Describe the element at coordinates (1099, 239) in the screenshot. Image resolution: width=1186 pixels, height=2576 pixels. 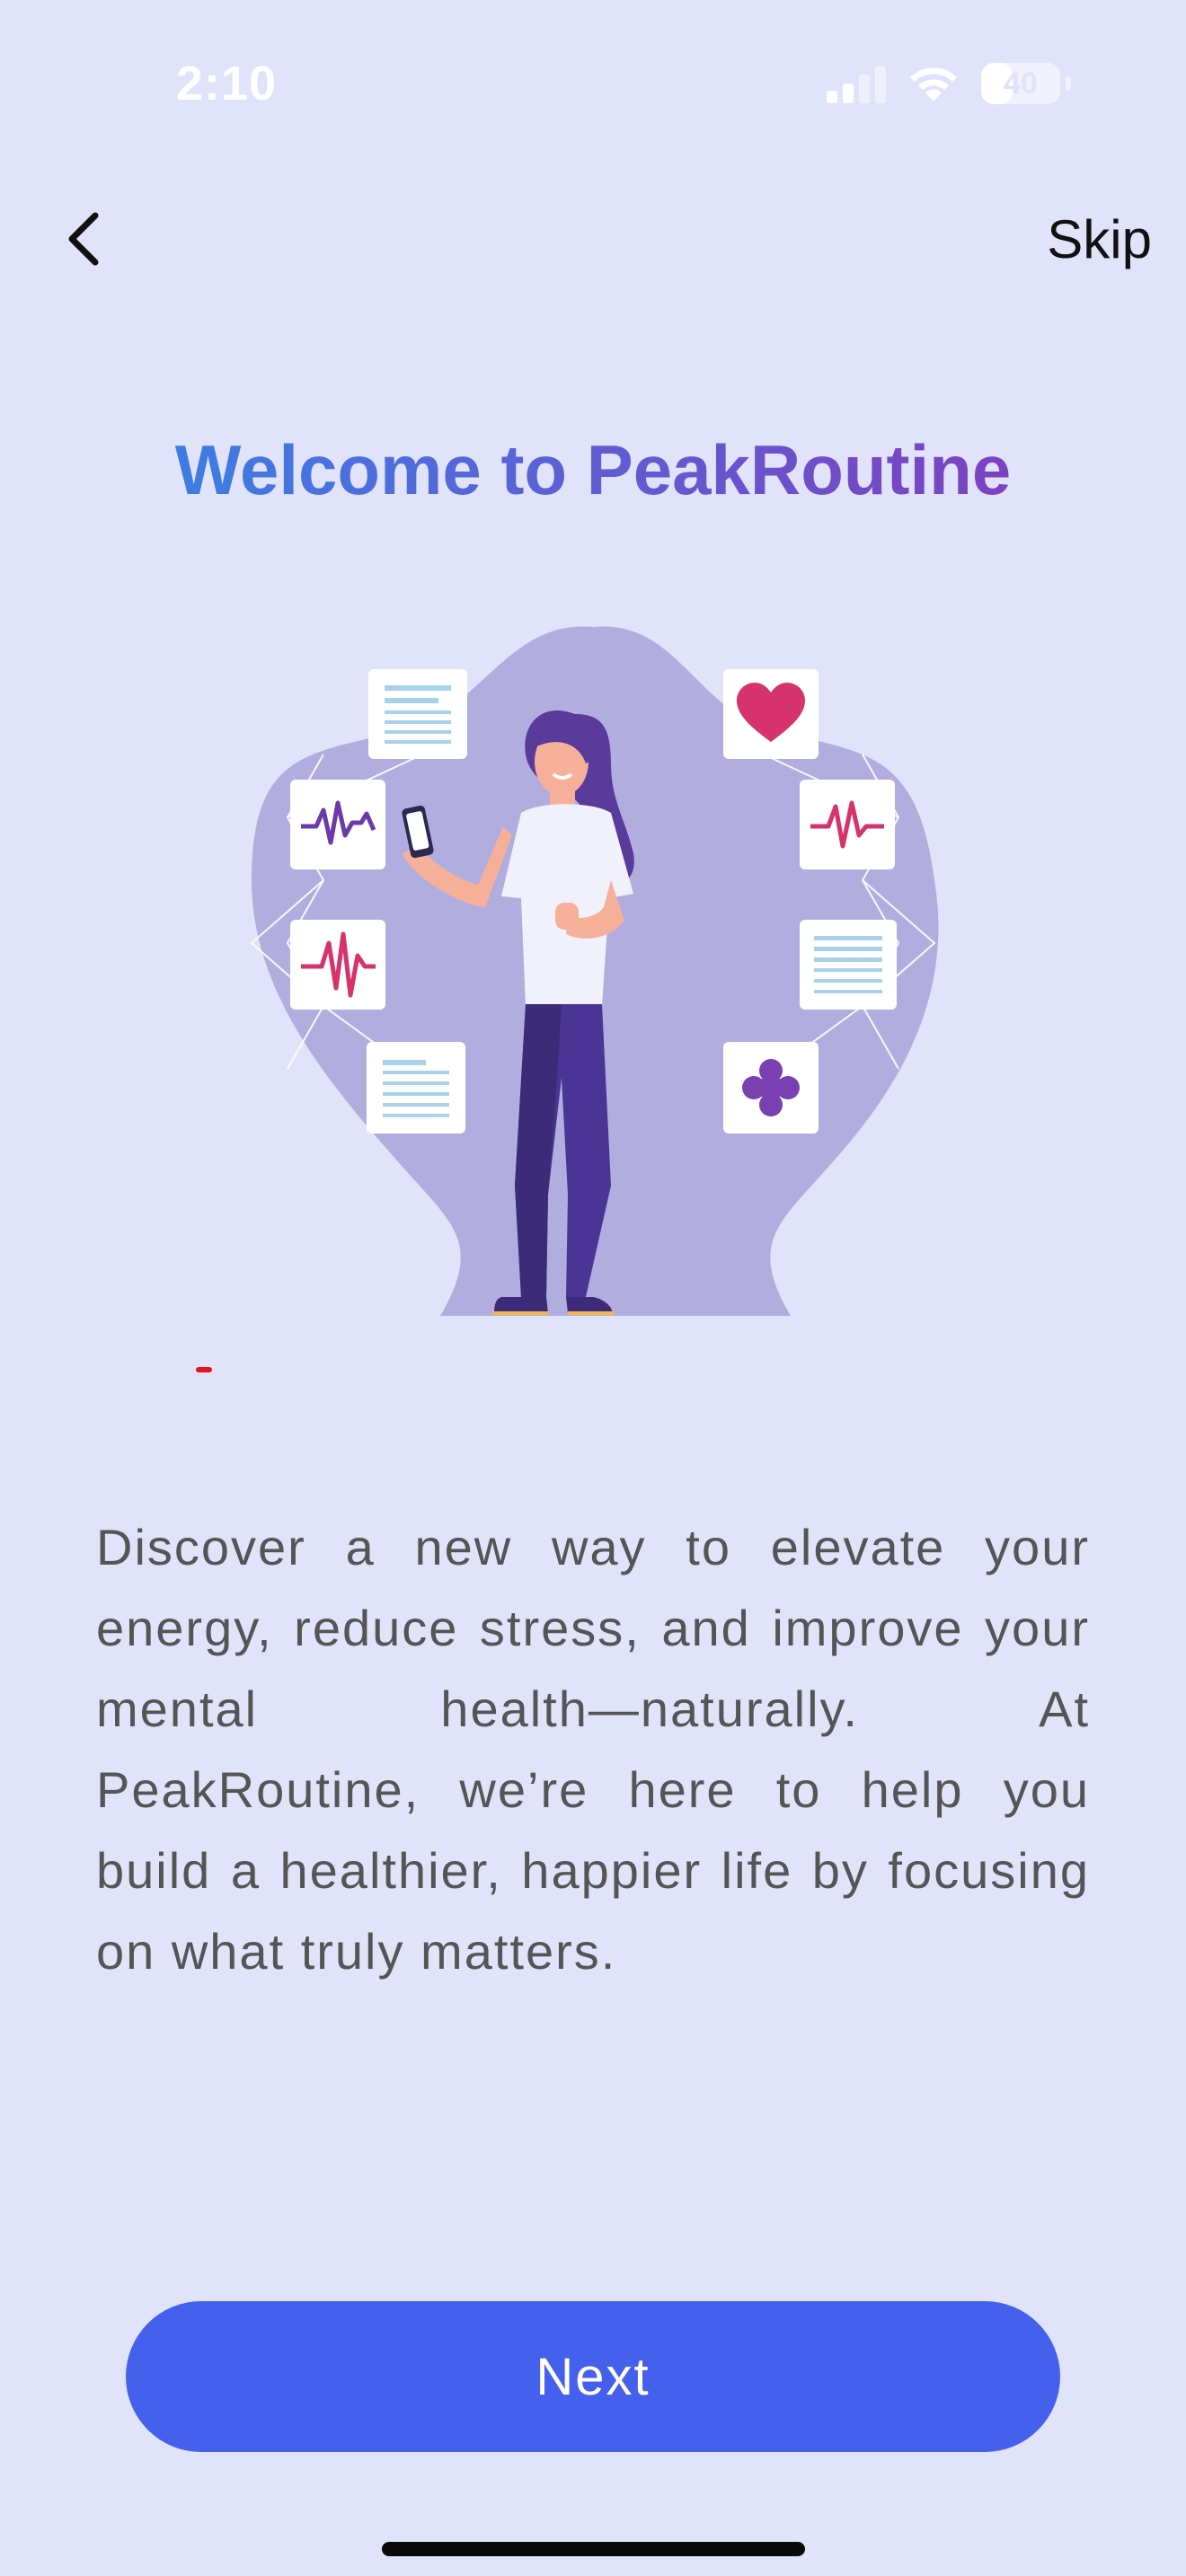
I see `skip-button: Skip` at that location.